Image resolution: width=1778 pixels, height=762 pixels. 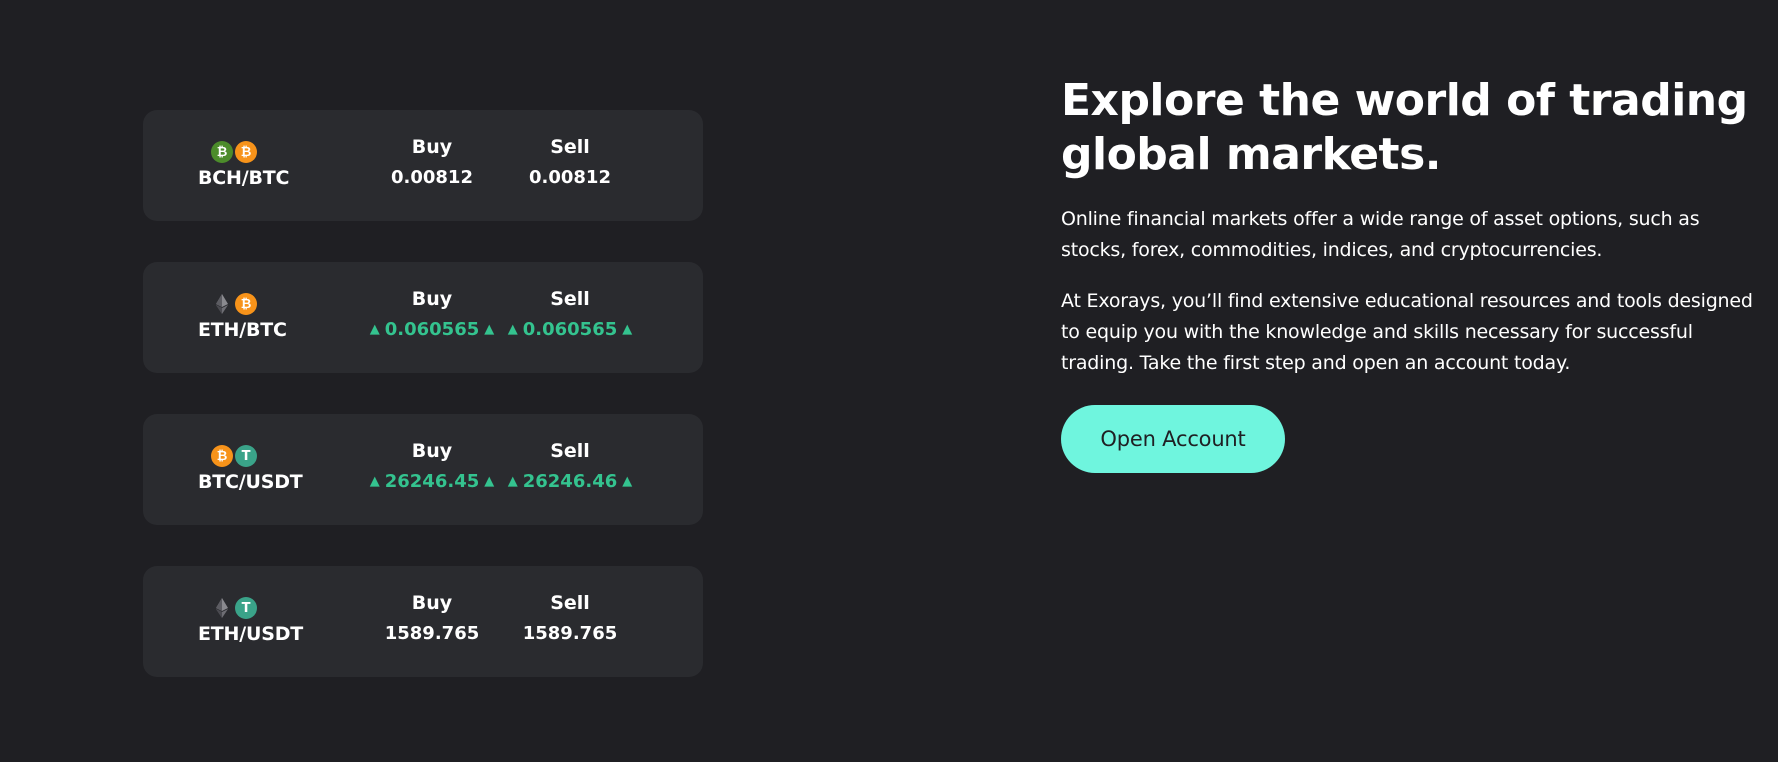 I want to click on buy-price: ▲ 26246.45 ▲, so click(x=432, y=481).